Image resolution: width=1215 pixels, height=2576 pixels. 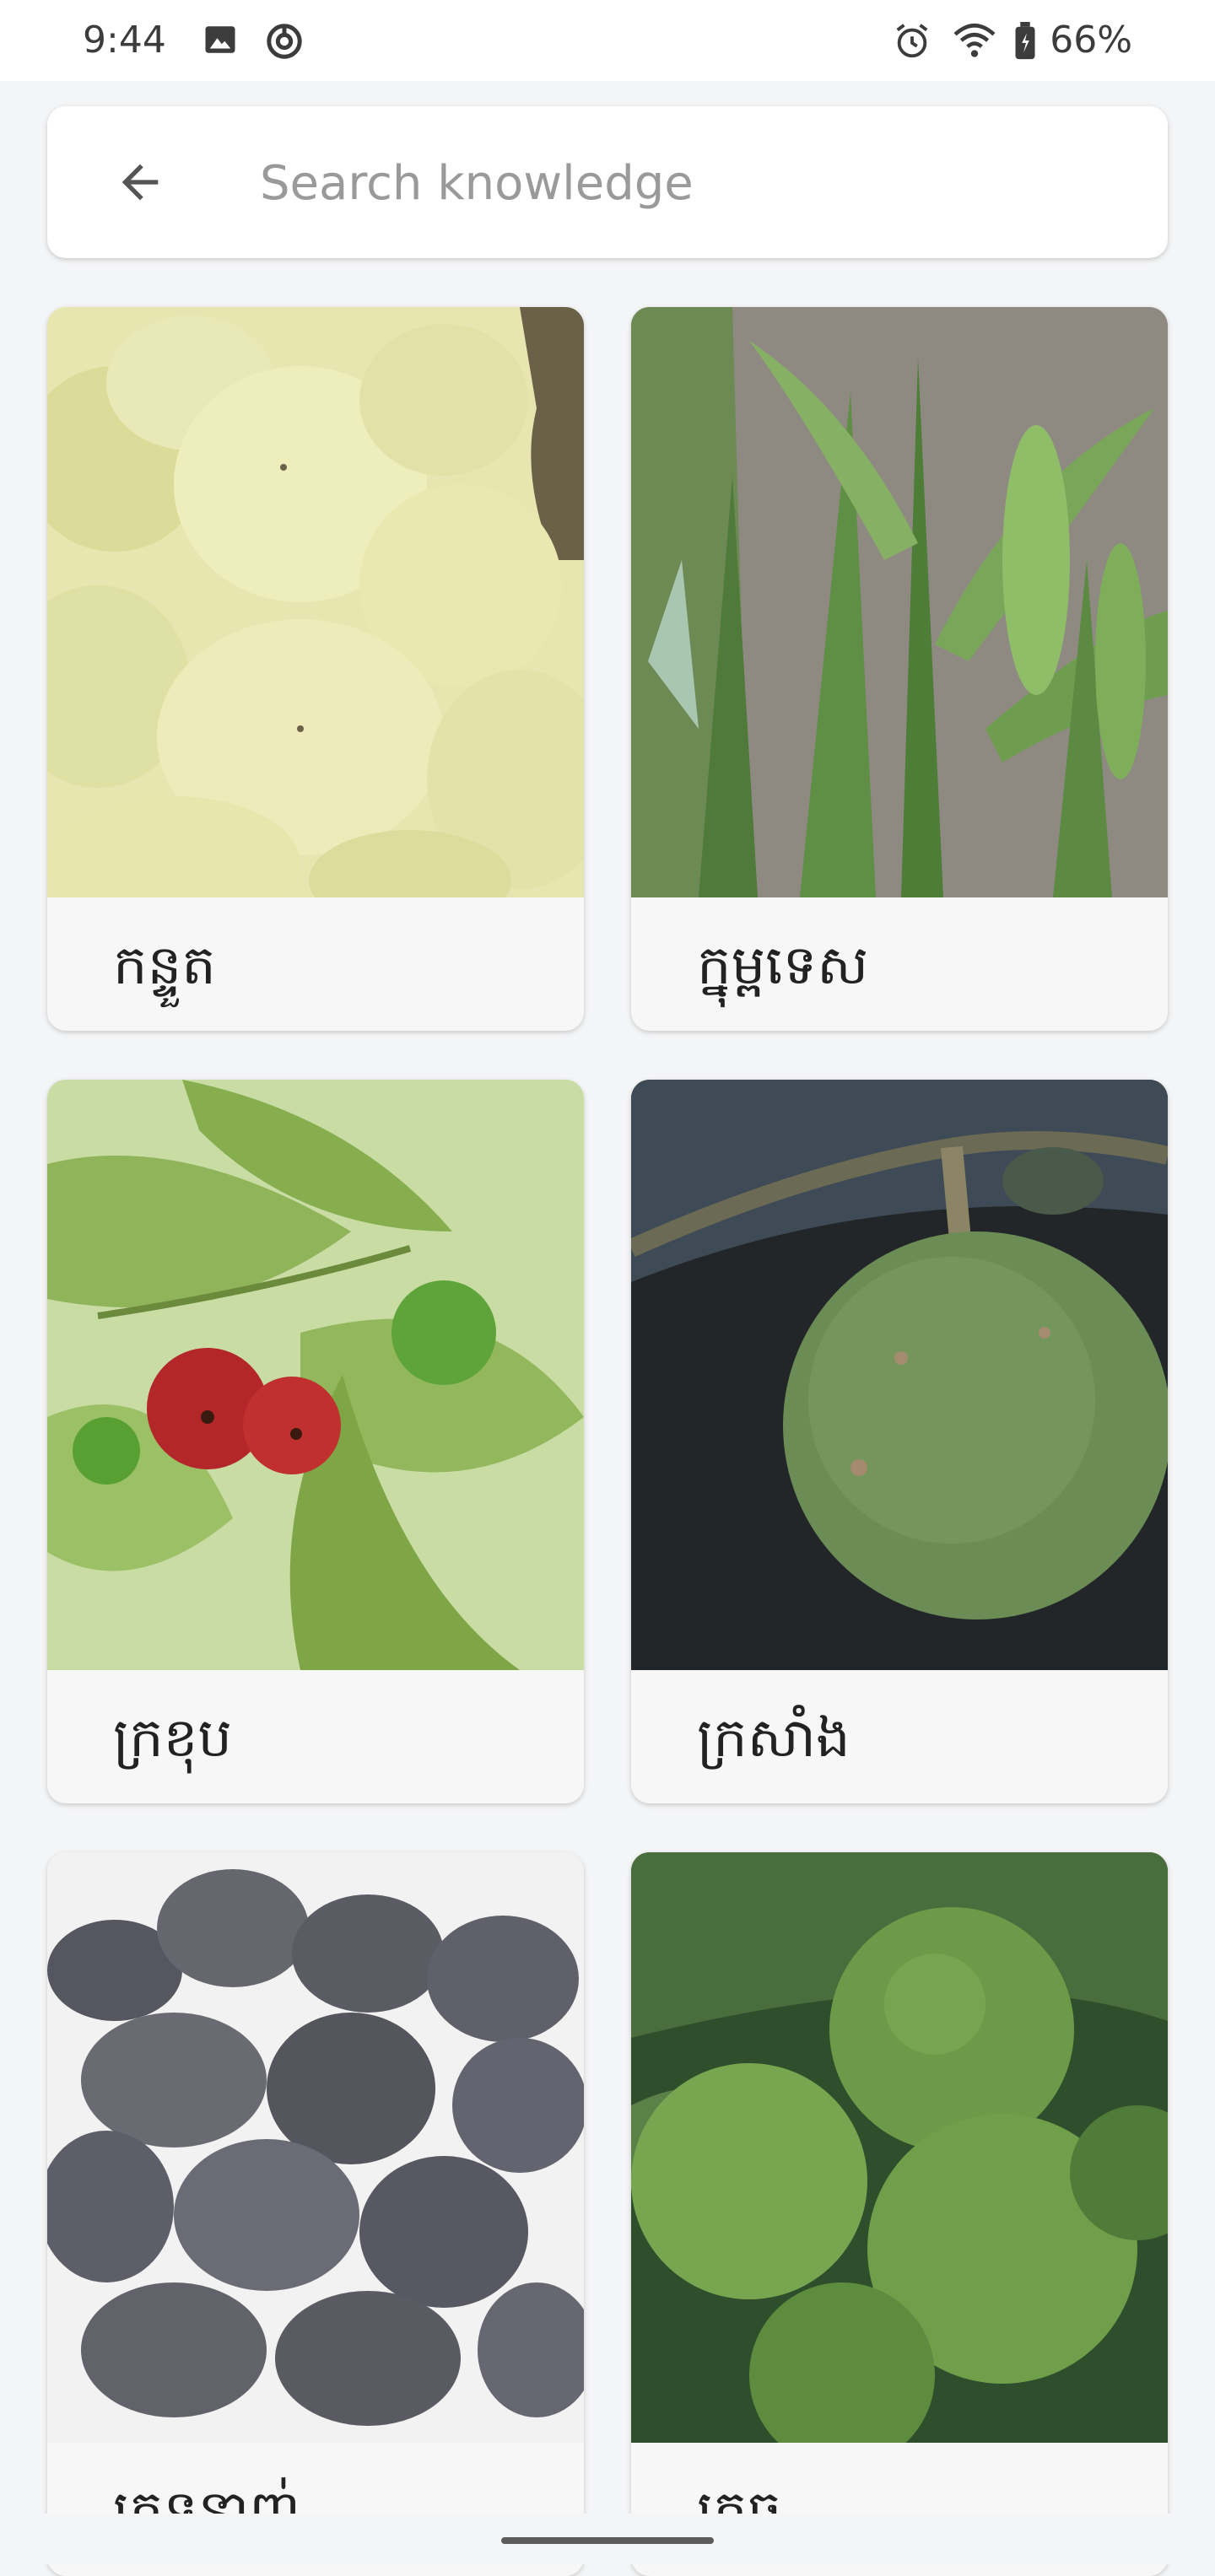 I want to click on card-label: ក្រខុប, so click(x=172, y=1738).